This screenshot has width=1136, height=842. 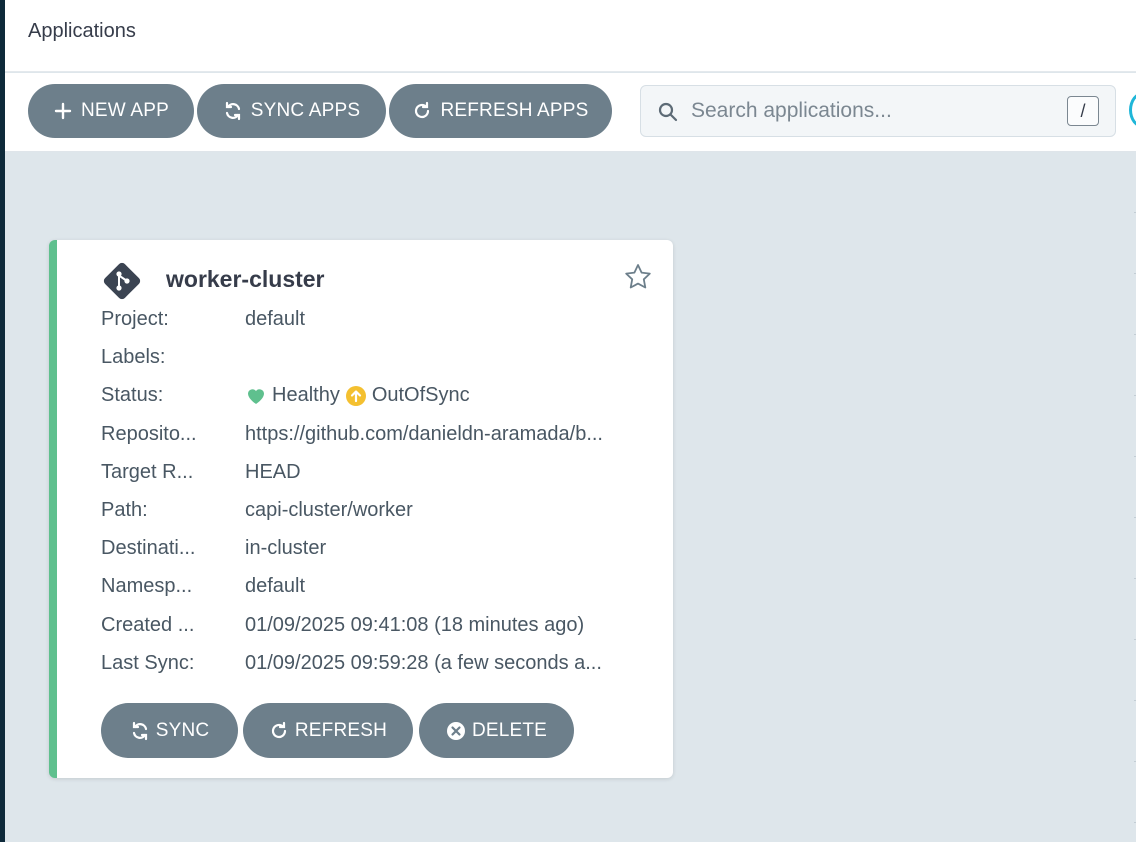 I want to click on sync-apps-button: SYNC APPS, so click(x=291, y=111).